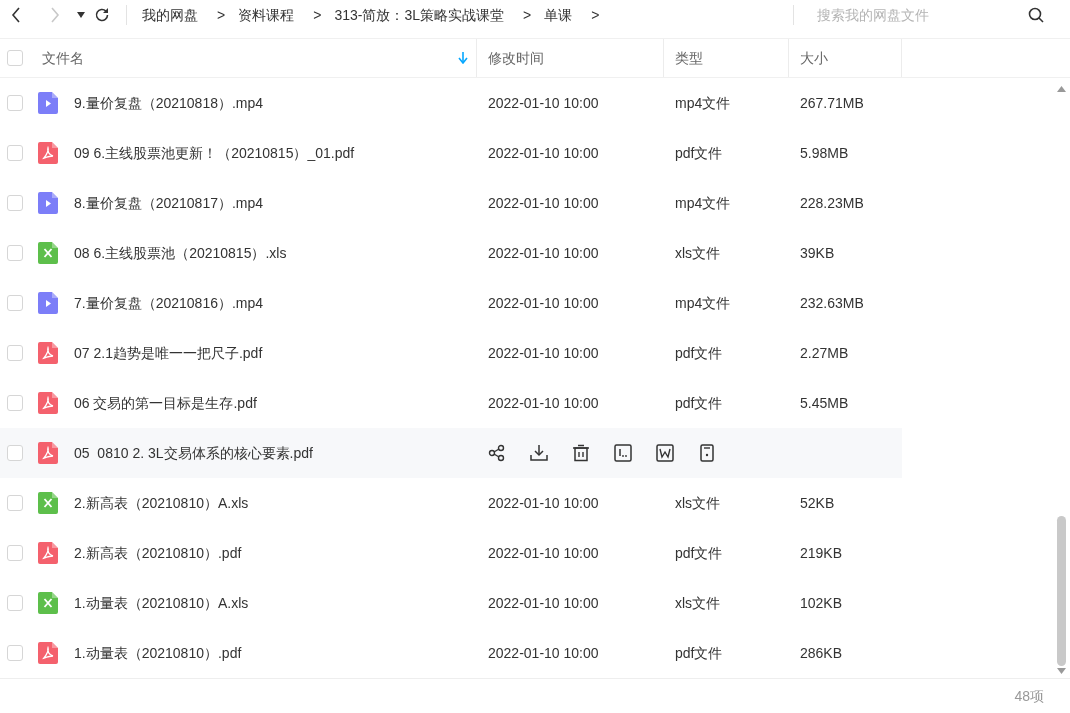 This screenshot has height=713, width=1070. I want to click on column-header: 类型, so click(689, 58).